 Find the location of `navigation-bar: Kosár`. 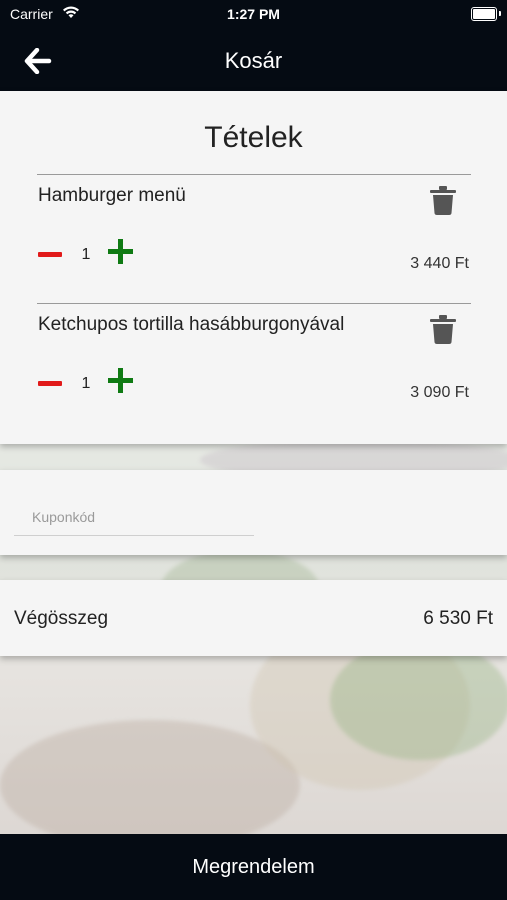

navigation-bar: Kosár is located at coordinates (253, 60).